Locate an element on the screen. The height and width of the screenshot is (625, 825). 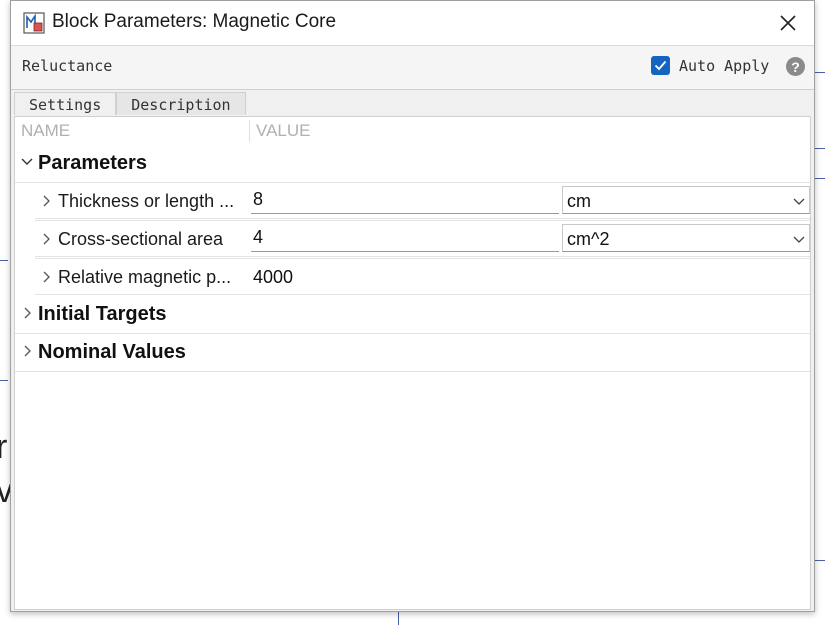
block-type-label: Reluctance is located at coordinates (67, 66).